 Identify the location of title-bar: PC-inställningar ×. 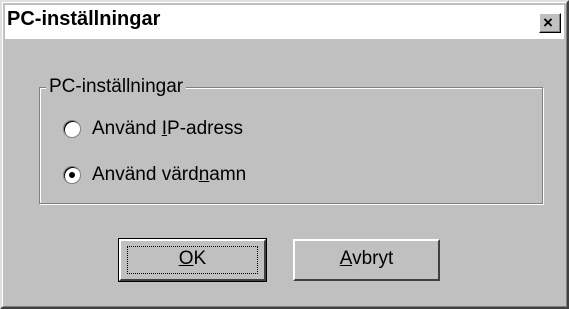
(284, 22).